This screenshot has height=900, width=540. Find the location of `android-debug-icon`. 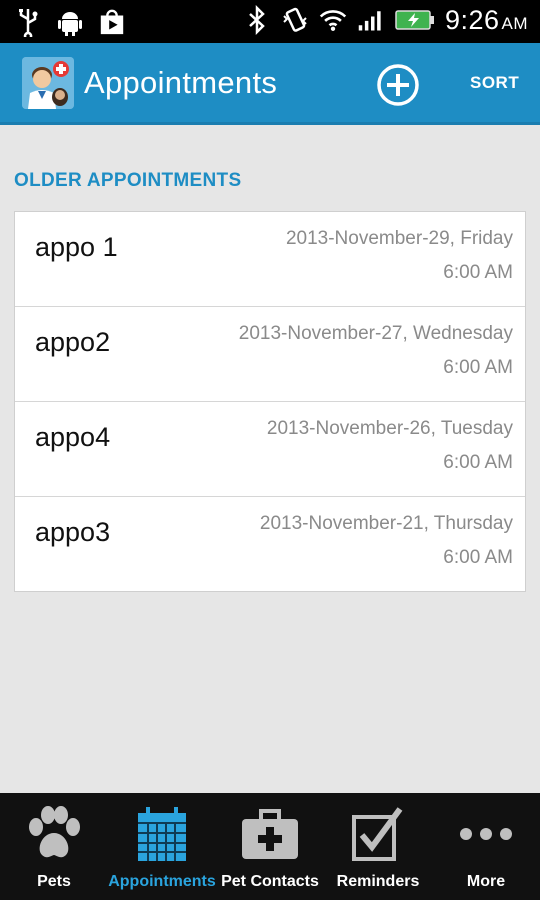

android-debug-icon is located at coordinates (70, 22).